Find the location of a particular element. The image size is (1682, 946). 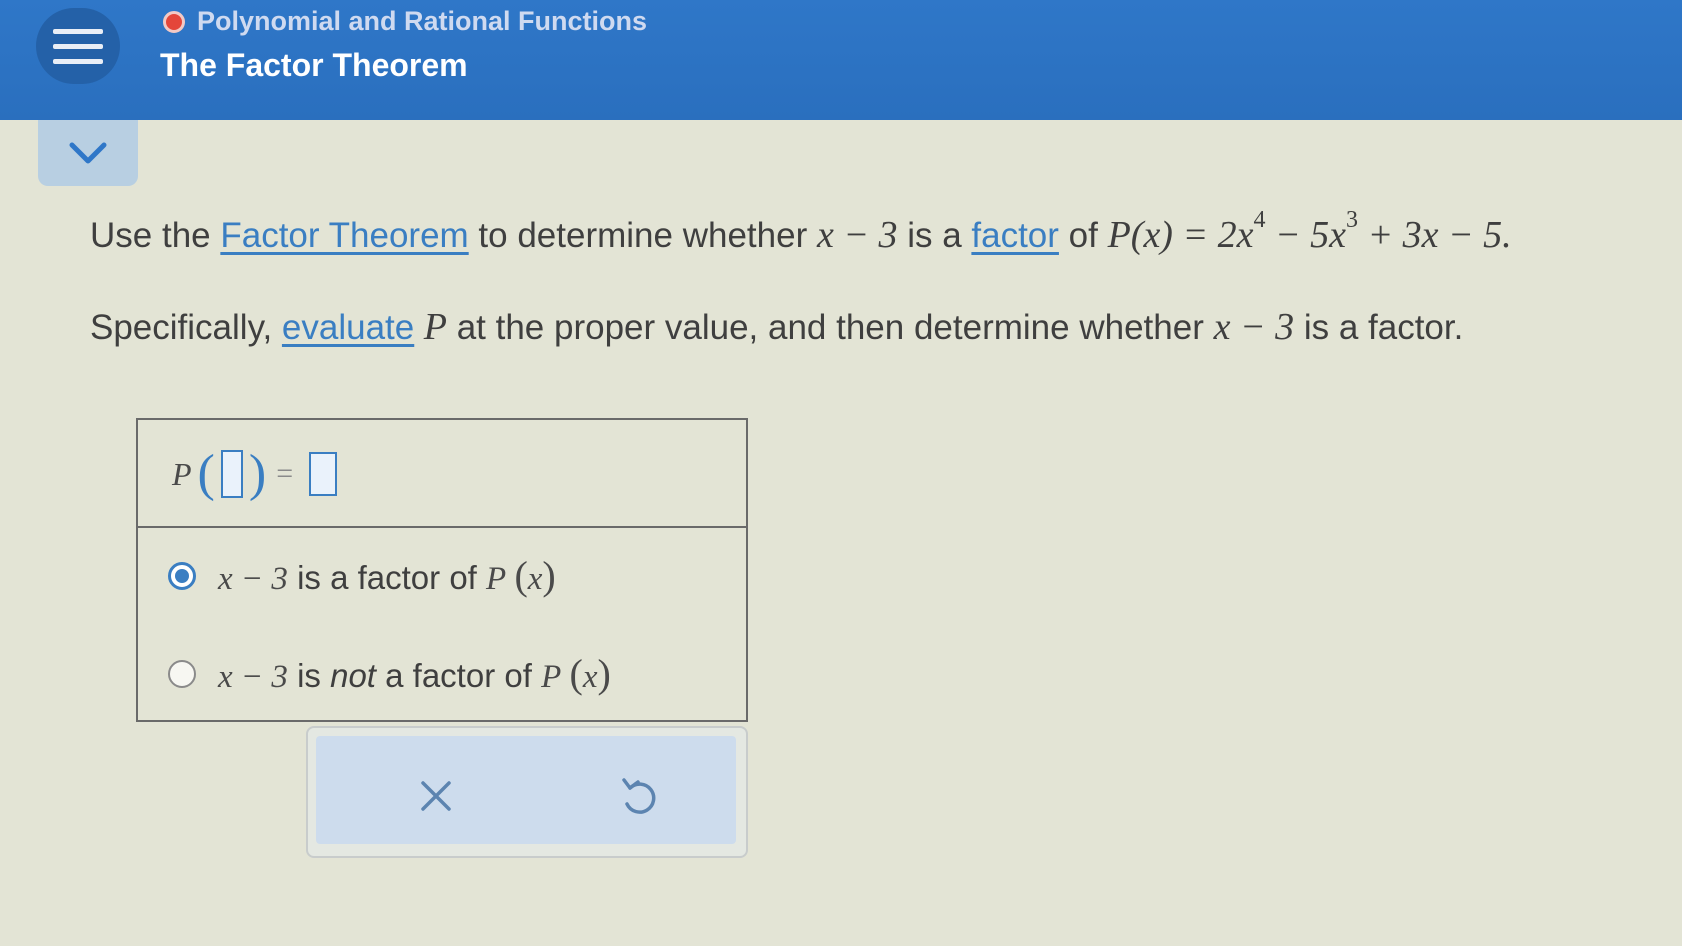

evaluation-expression: P ( ) = is located at coordinates (255, 473).